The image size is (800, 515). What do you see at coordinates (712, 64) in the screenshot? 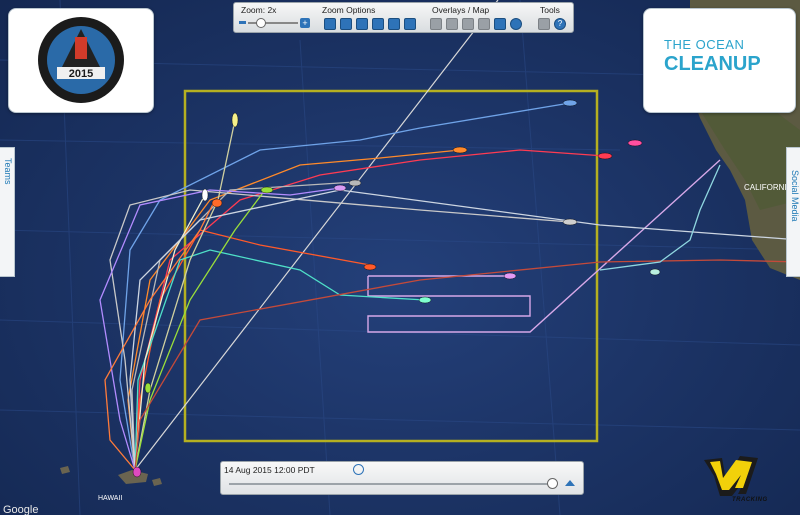
I see `logo-line-two: CLEANUP` at bounding box center [712, 64].